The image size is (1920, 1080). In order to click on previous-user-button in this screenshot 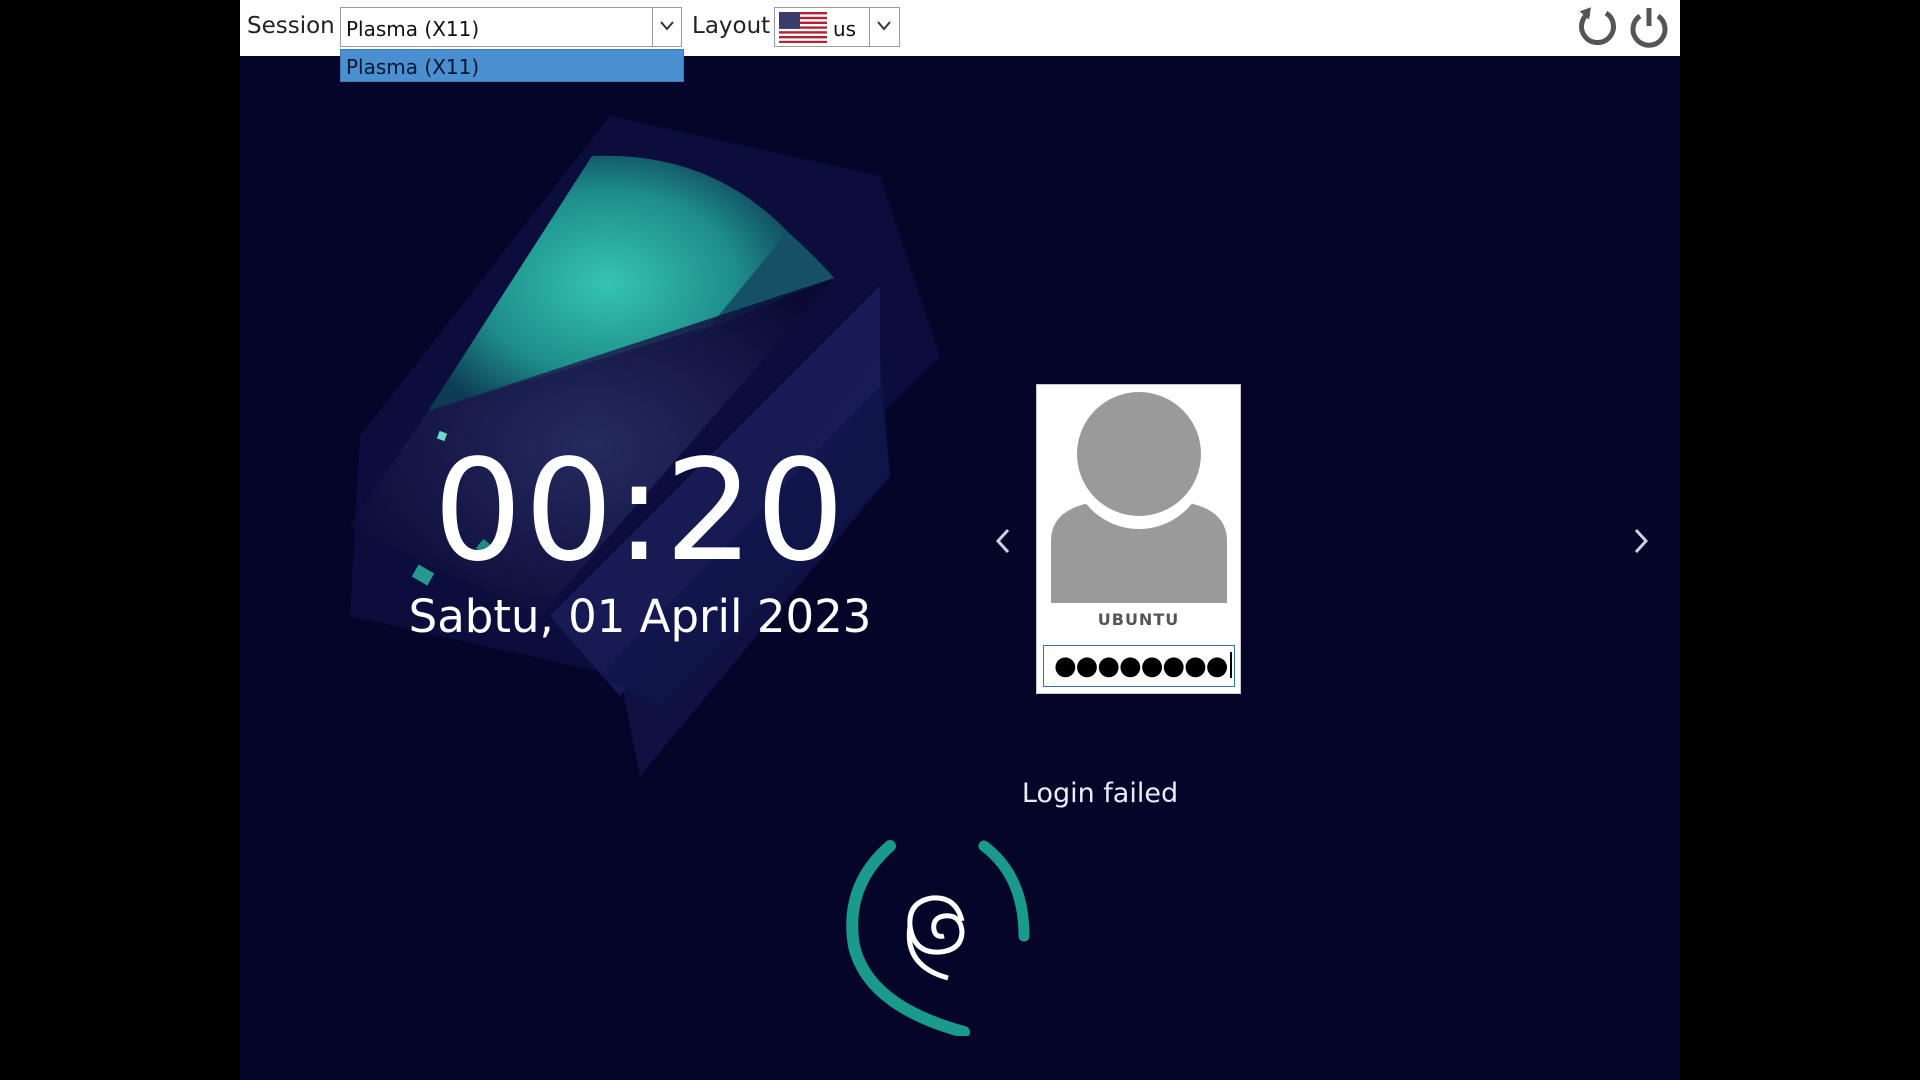, I will do `click(1003, 541)`.